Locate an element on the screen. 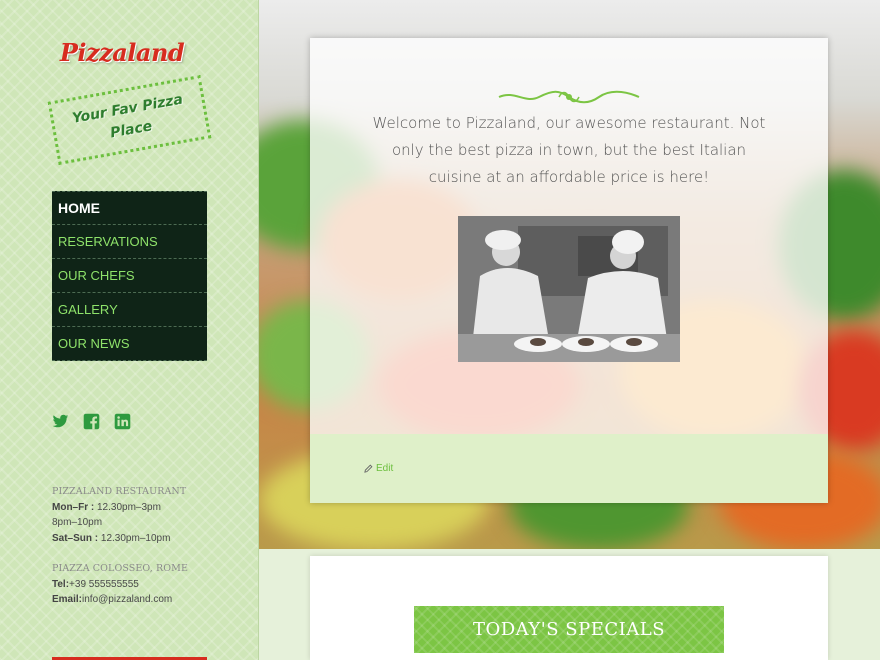 The width and height of the screenshot is (880, 660). facebook-icon is located at coordinates (91, 421).